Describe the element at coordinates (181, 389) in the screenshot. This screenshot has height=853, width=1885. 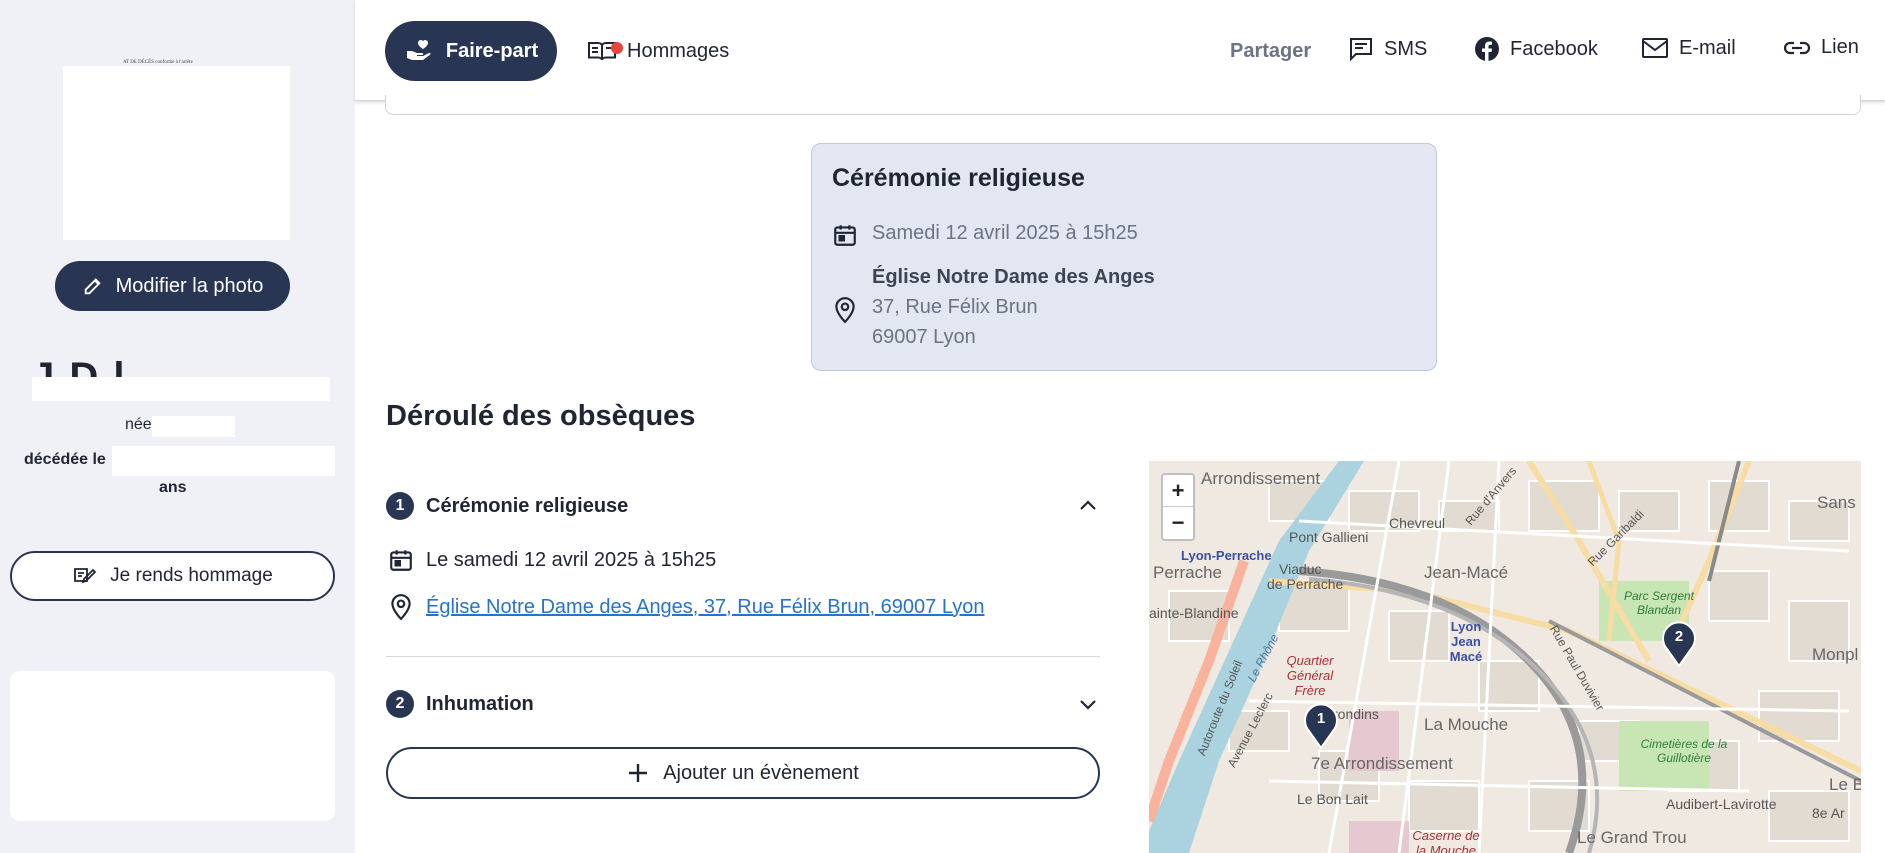
I see `name-redaction` at that location.